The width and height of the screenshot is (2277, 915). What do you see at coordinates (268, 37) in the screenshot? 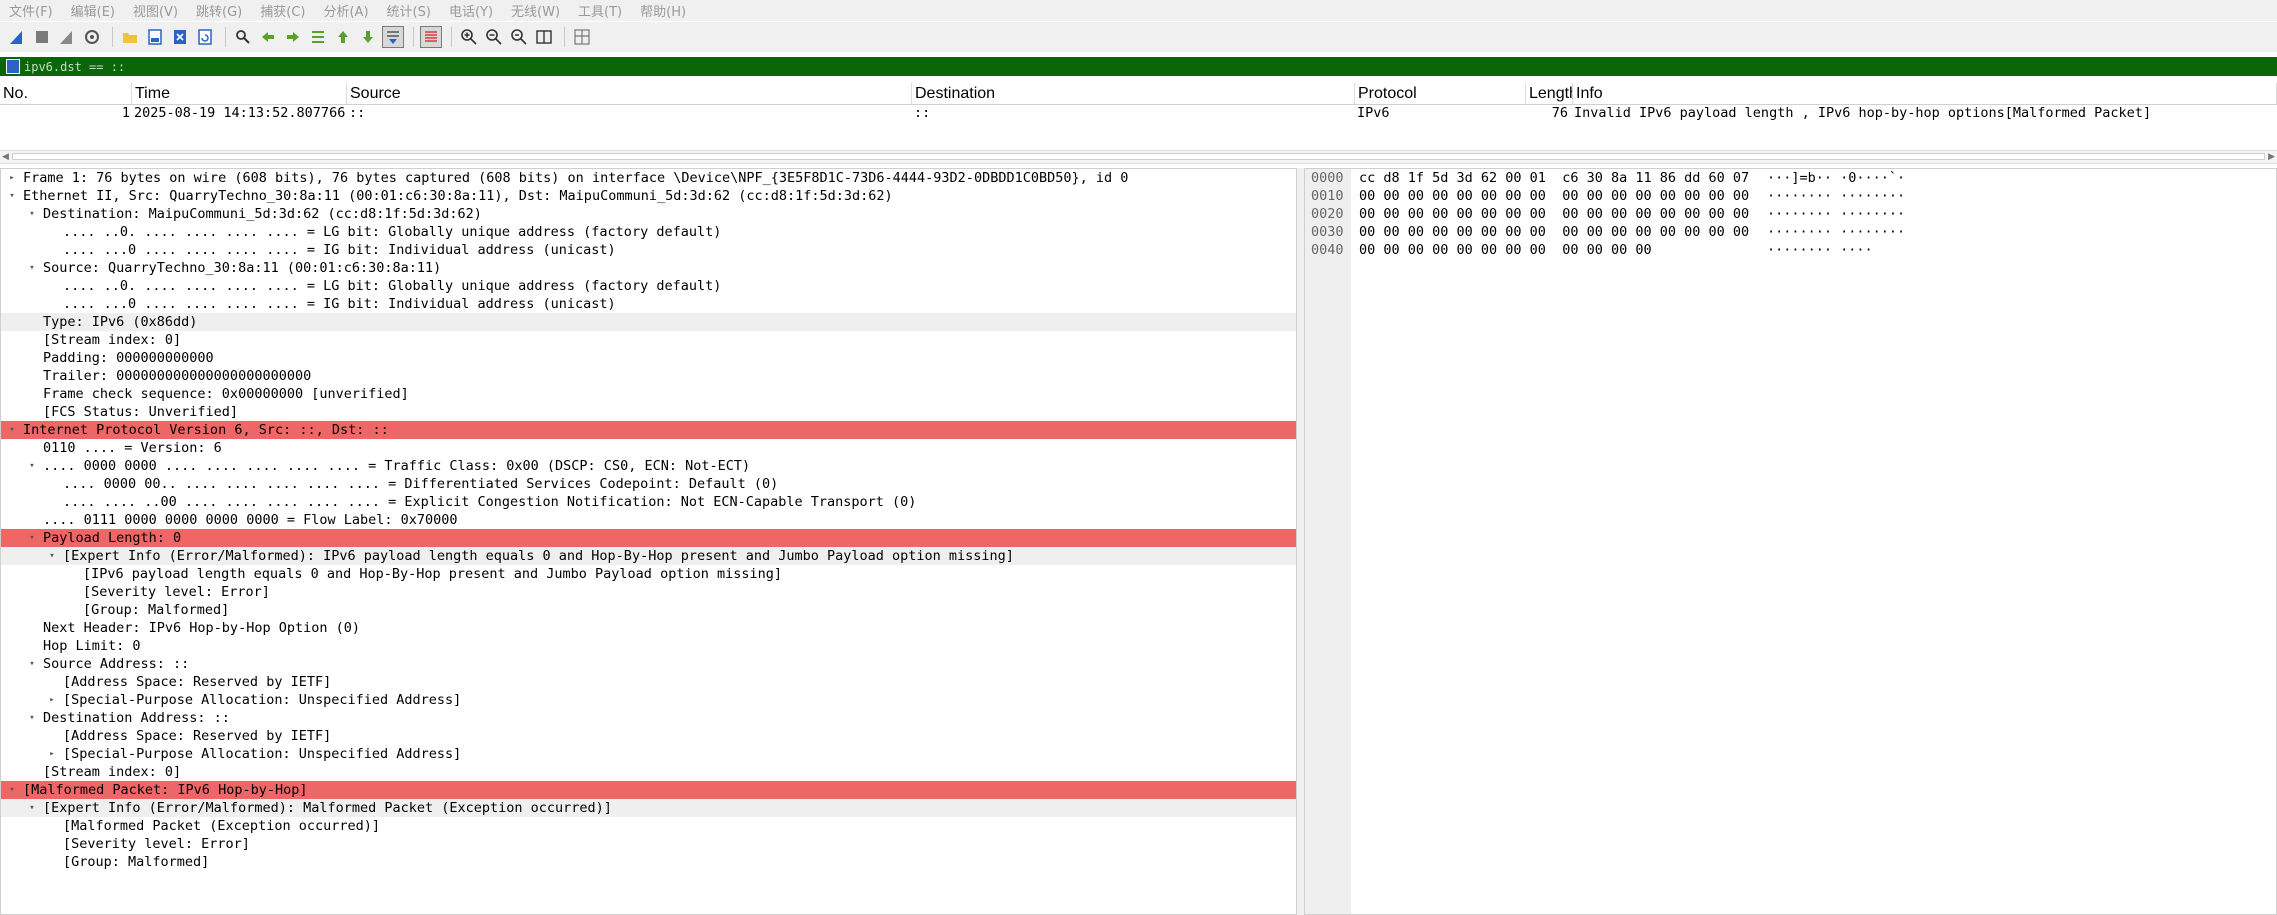
I see `go-back-icon` at bounding box center [268, 37].